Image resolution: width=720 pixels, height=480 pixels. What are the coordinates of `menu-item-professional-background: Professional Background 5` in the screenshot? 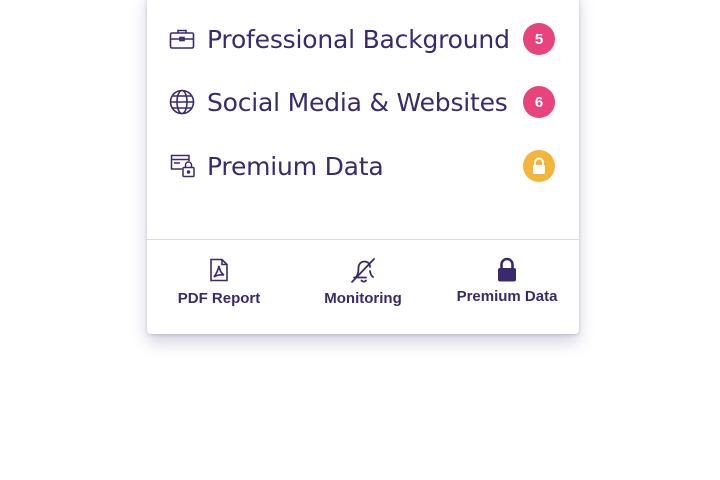 It's located at (364, 39).